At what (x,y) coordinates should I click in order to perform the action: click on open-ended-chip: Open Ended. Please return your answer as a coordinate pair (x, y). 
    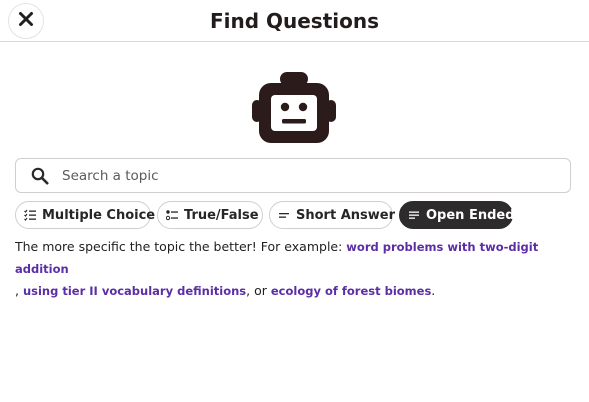
    Looking at the image, I should click on (457, 215).